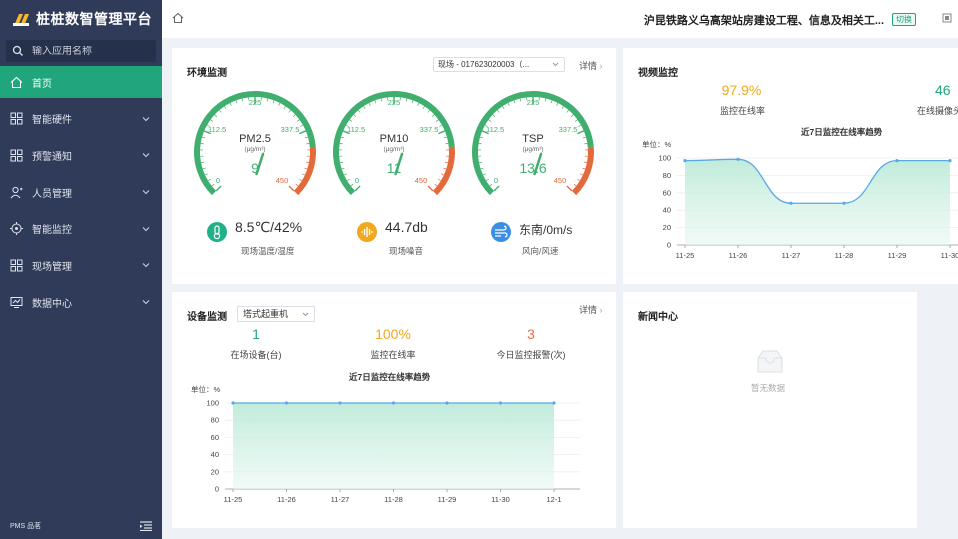  I want to click on monitor-icon, so click(16, 302).